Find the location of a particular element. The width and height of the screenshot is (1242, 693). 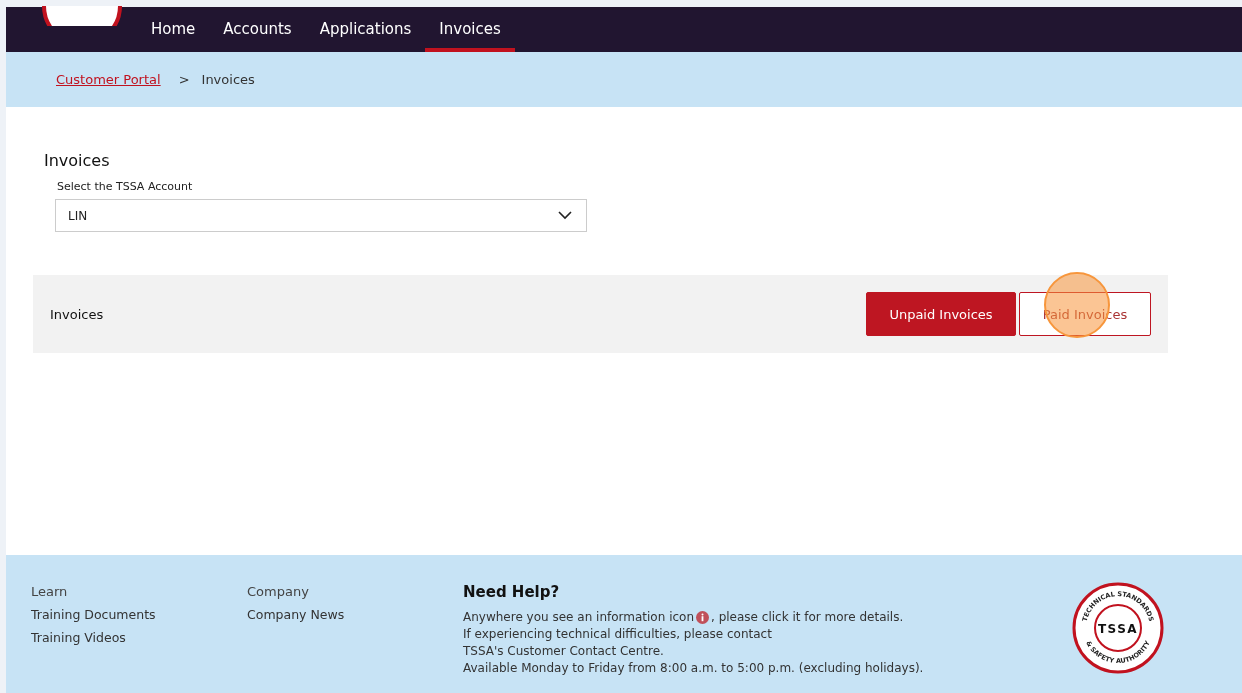

logo-icon is located at coordinates (82, 16).